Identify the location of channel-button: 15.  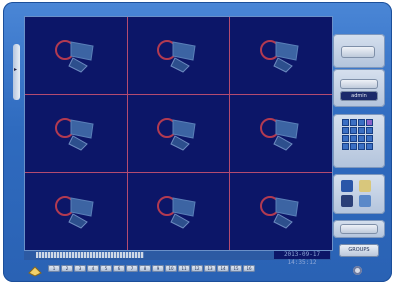
(236, 268).